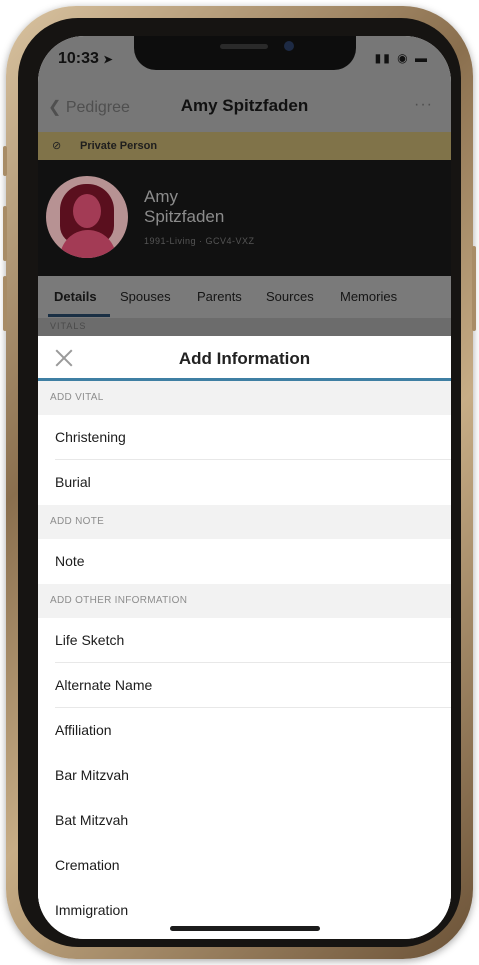 The width and height of the screenshot is (479, 965). What do you see at coordinates (5, 303) in the screenshot?
I see `volume-down-button` at bounding box center [5, 303].